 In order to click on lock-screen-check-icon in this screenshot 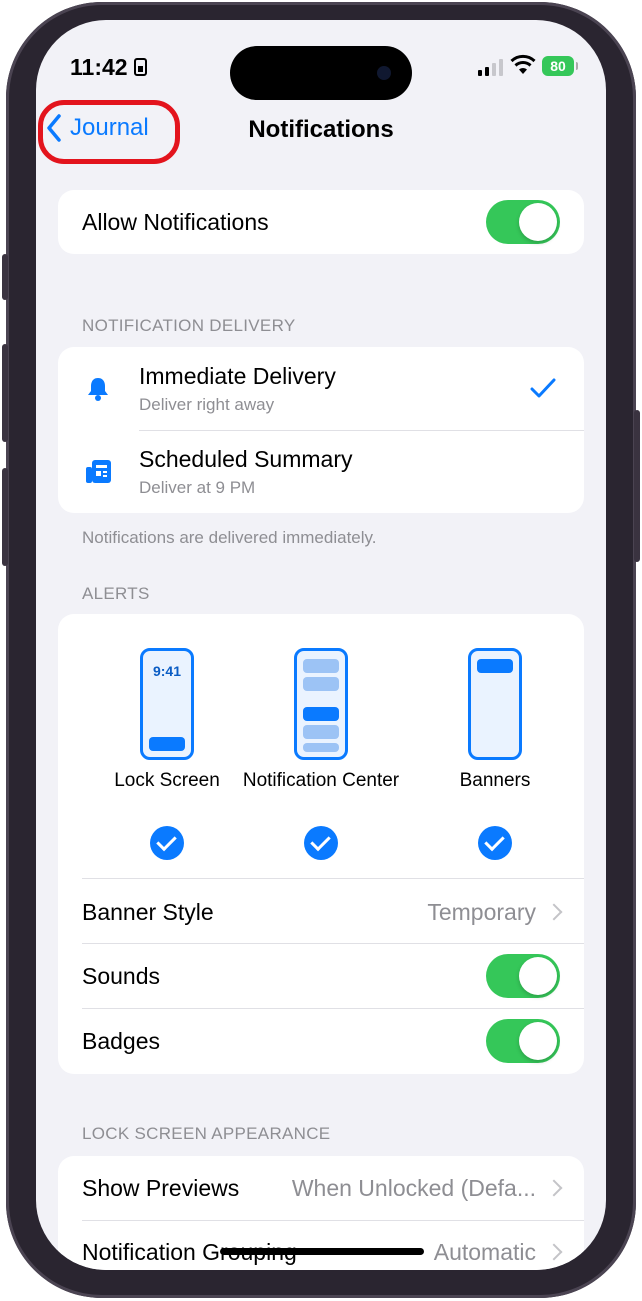, I will do `click(167, 843)`.